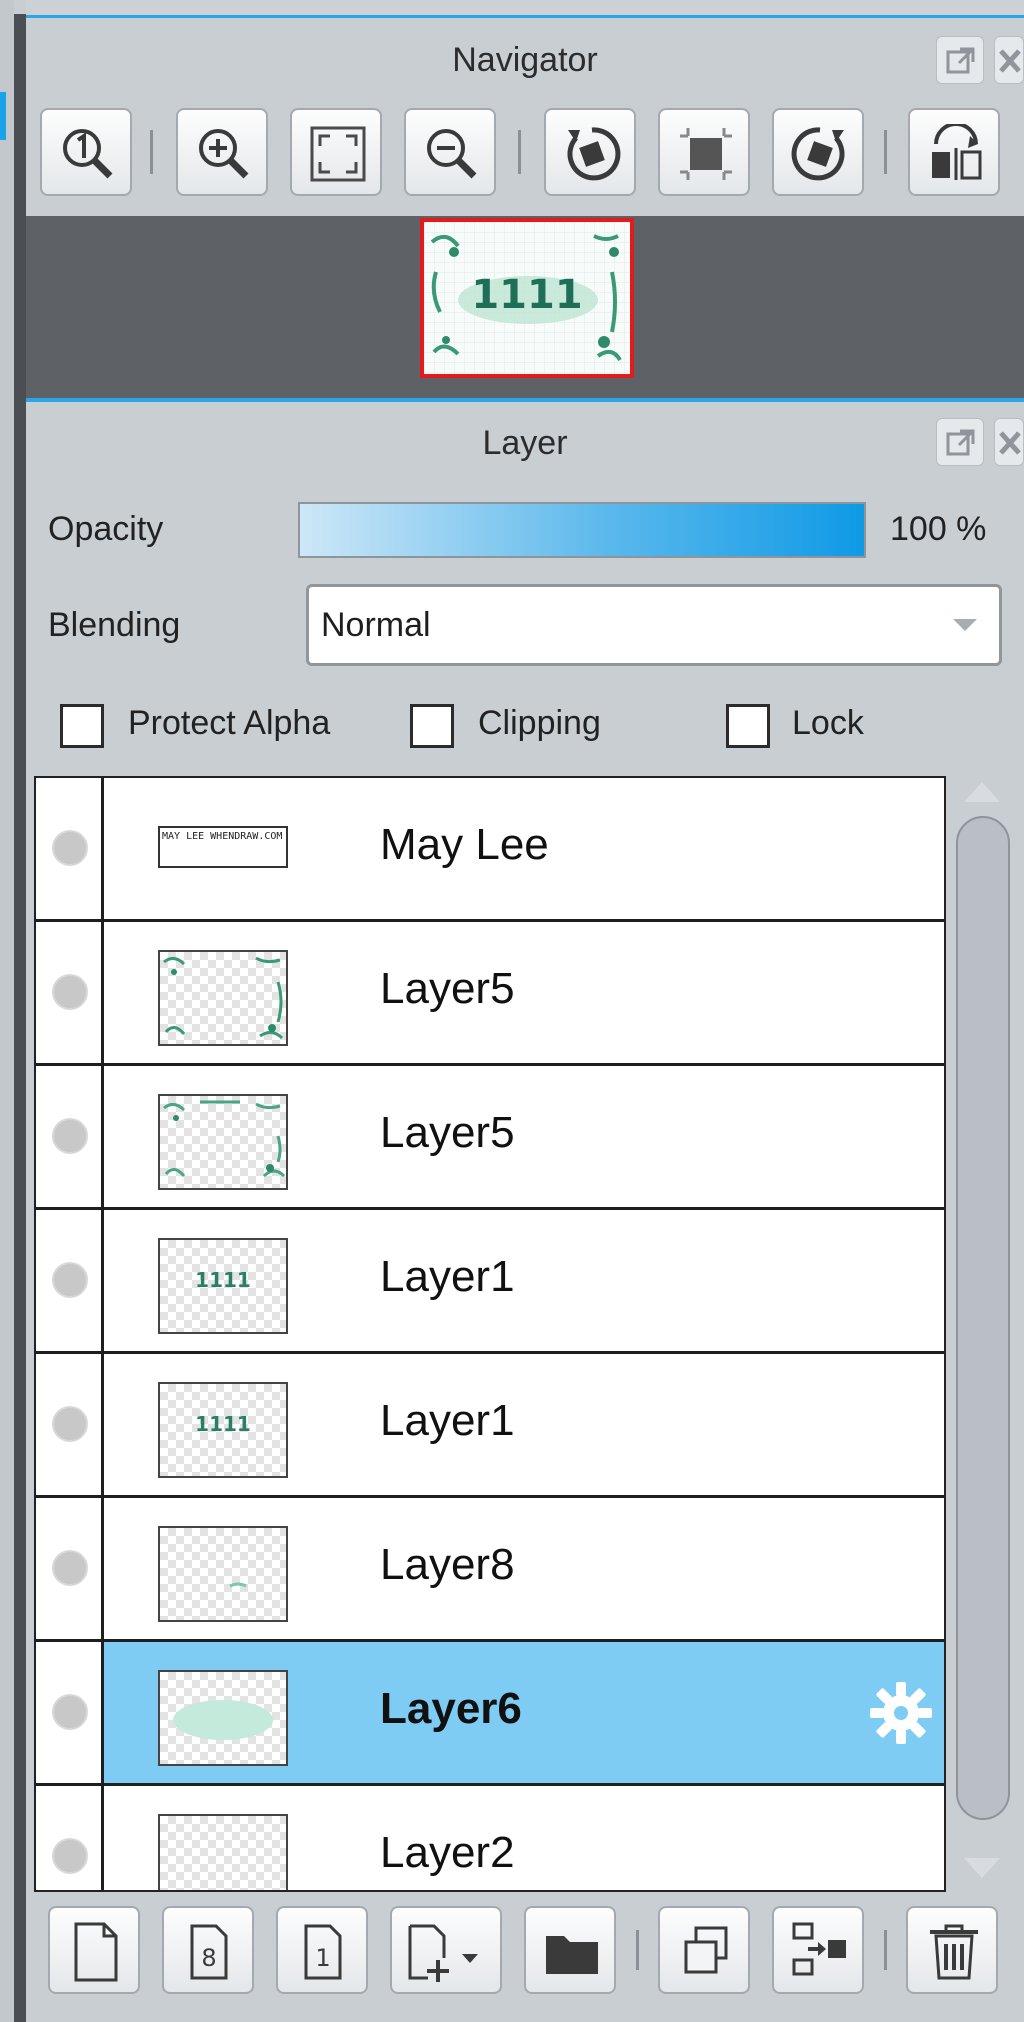 The image size is (1024, 2022). What do you see at coordinates (654, 625) in the screenshot?
I see `blending-select: Normal` at bounding box center [654, 625].